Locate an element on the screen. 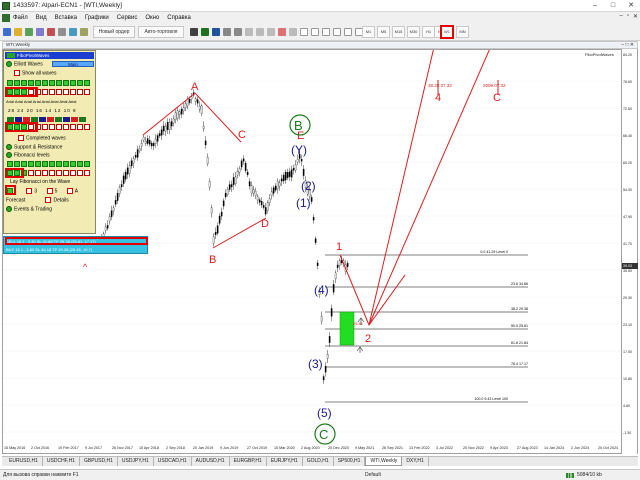 This screenshot has height=480, width=640. chart-shift-icon is located at coordinates (271, 32).